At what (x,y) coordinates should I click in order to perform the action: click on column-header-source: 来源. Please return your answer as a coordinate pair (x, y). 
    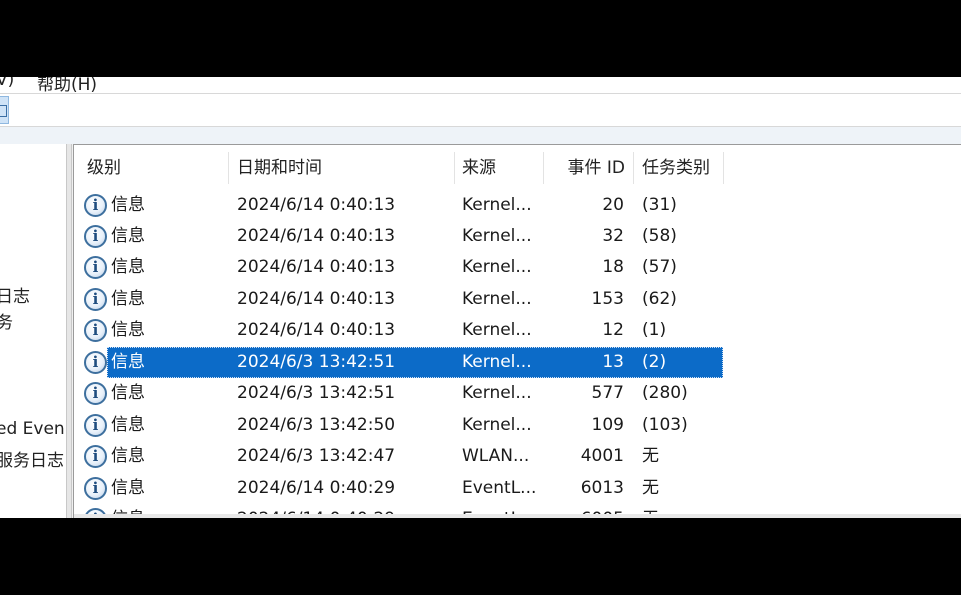
    Looking at the image, I should click on (503, 168).